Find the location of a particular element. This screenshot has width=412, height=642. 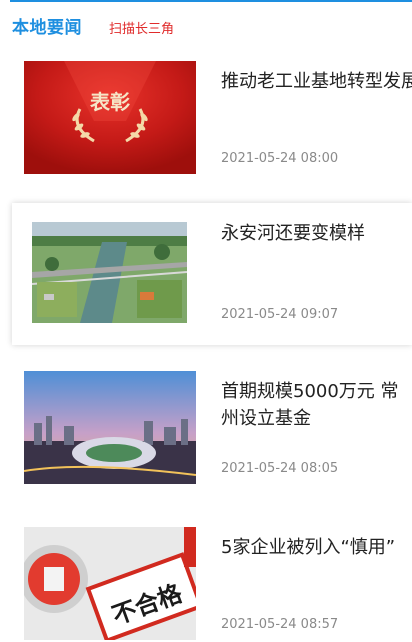

section-title: 本地要闻 is located at coordinates (47, 28).